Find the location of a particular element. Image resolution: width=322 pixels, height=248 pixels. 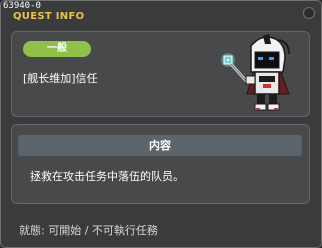

window-title: QUEST INFO is located at coordinates (49, 16).